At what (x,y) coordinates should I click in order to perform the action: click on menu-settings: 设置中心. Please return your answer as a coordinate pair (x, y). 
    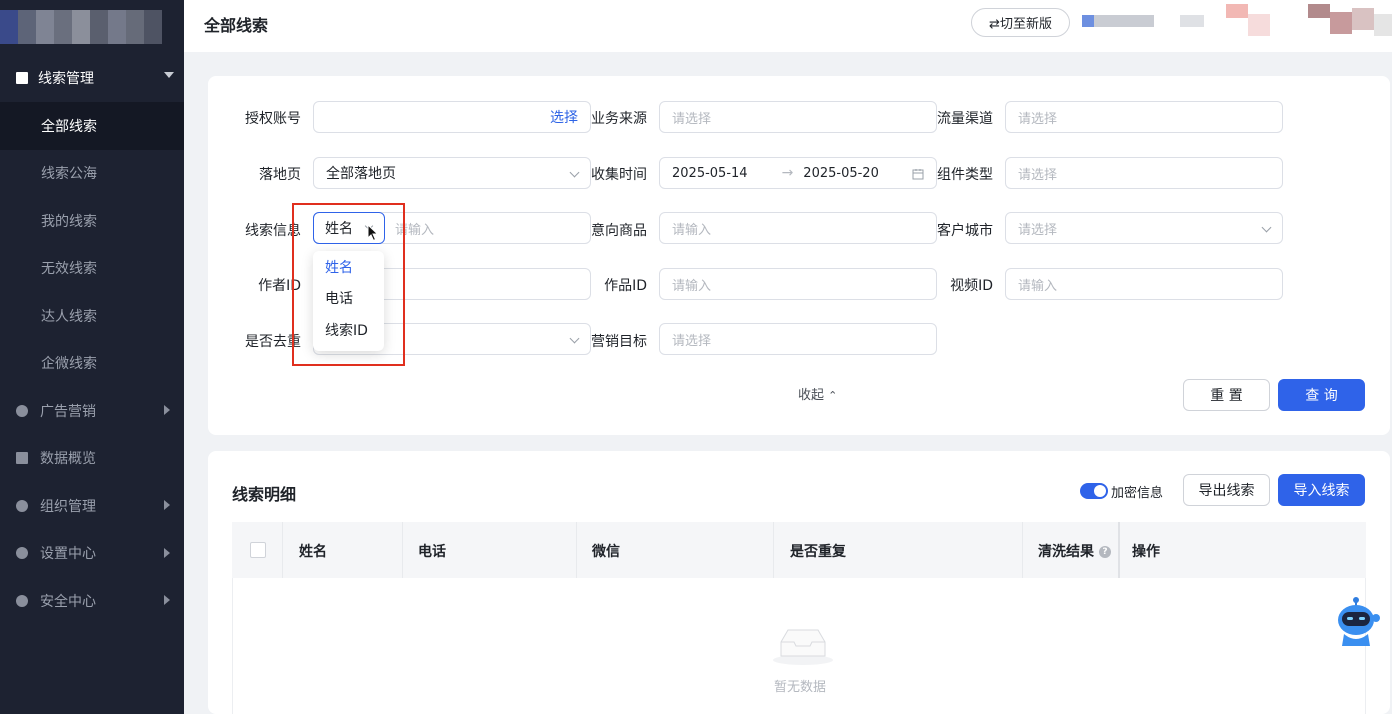
    Looking at the image, I should click on (92, 554).